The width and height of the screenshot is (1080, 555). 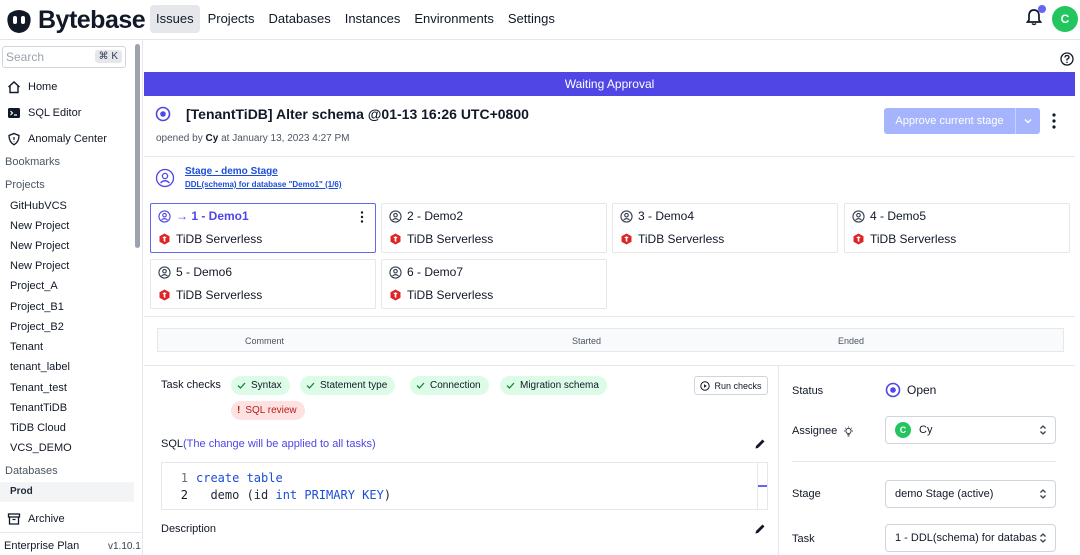 What do you see at coordinates (265, 341) in the screenshot?
I see `col-comment: Comment` at bounding box center [265, 341].